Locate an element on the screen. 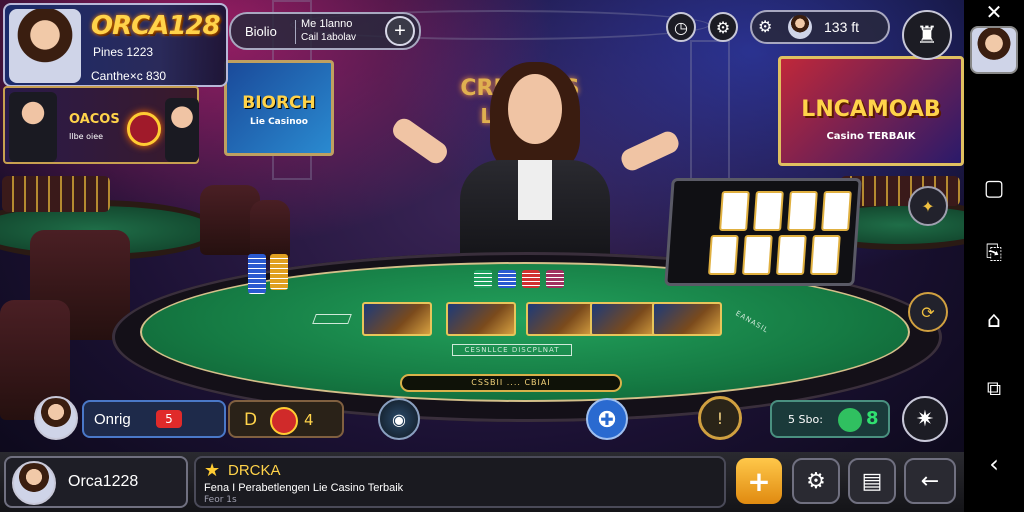 This screenshot has height=512, width=1024. player-avatar is located at coordinates (45, 46).